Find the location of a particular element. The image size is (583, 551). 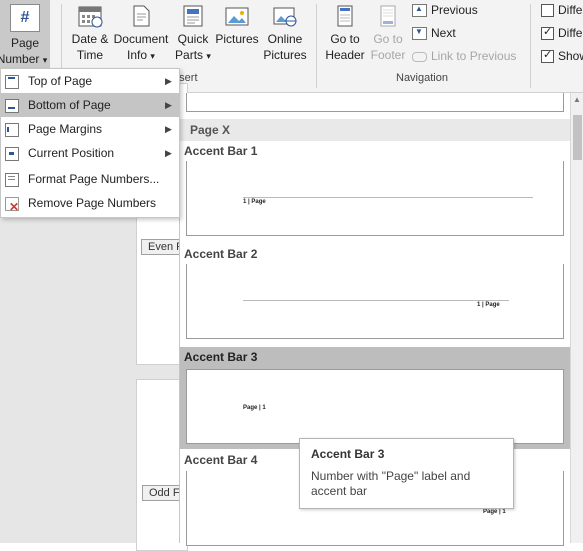

calendar-icon is located at coordinates (90, 17).